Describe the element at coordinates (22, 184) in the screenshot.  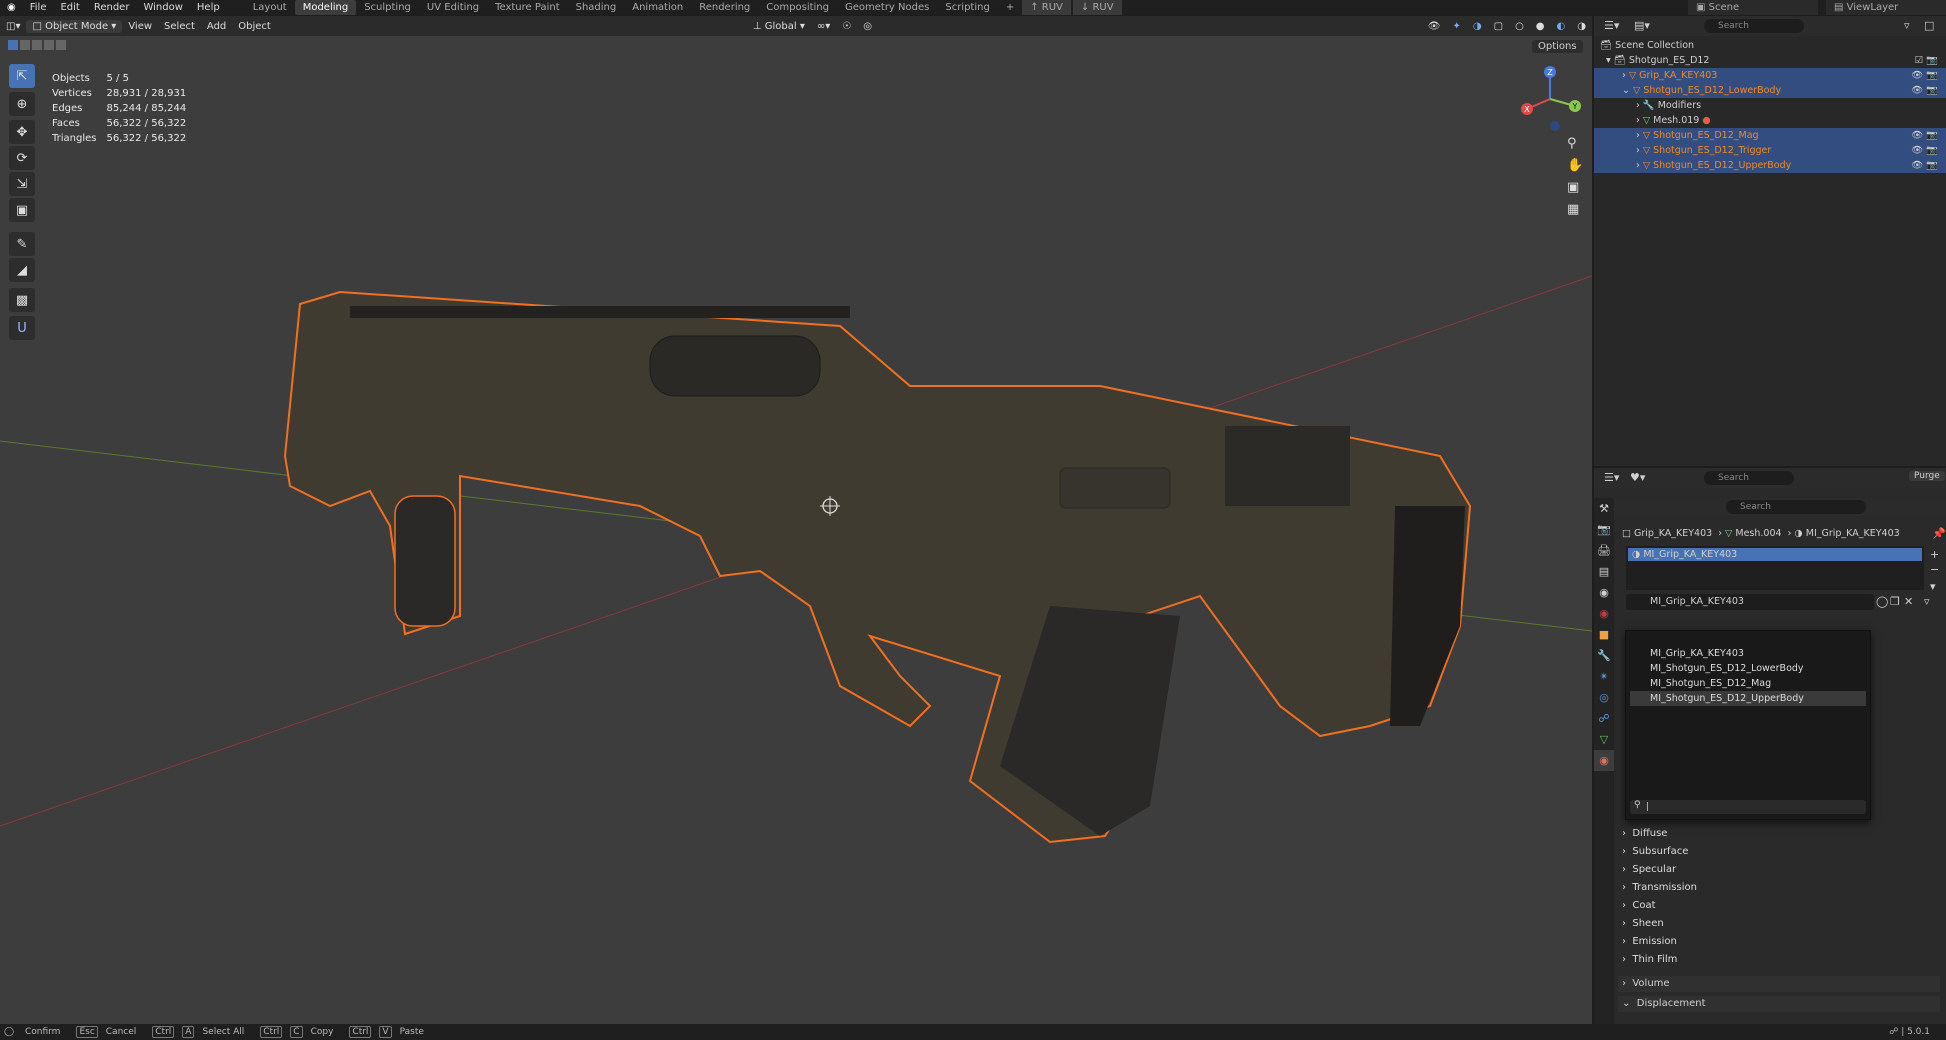
I see `scale-tool-icon: ⇲` at that location.